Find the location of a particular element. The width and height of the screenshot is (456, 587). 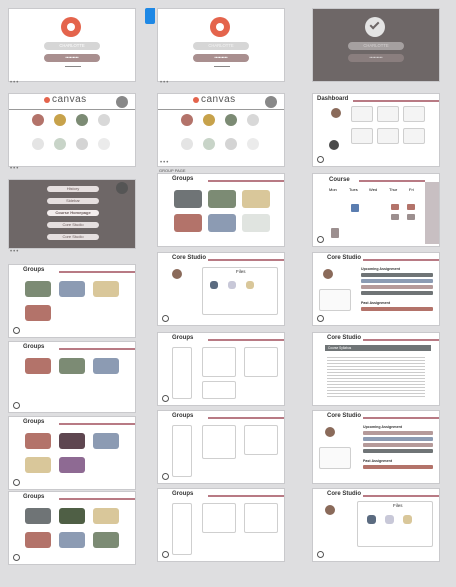

core-studio-files-frame-2: Core Studio Files is located at coordinates (376, 525).